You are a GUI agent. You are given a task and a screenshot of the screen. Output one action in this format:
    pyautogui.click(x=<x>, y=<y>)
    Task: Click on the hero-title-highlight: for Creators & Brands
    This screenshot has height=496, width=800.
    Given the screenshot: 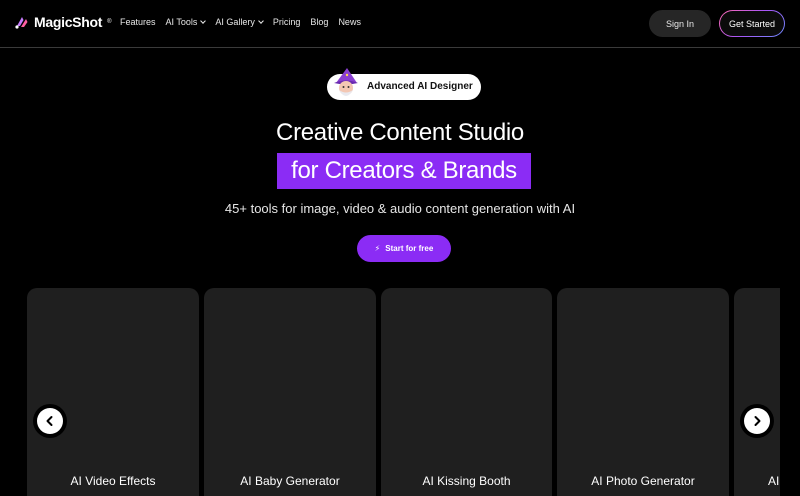 What is the action you would take?
    pyautogui.click(x=404, y=171)
    